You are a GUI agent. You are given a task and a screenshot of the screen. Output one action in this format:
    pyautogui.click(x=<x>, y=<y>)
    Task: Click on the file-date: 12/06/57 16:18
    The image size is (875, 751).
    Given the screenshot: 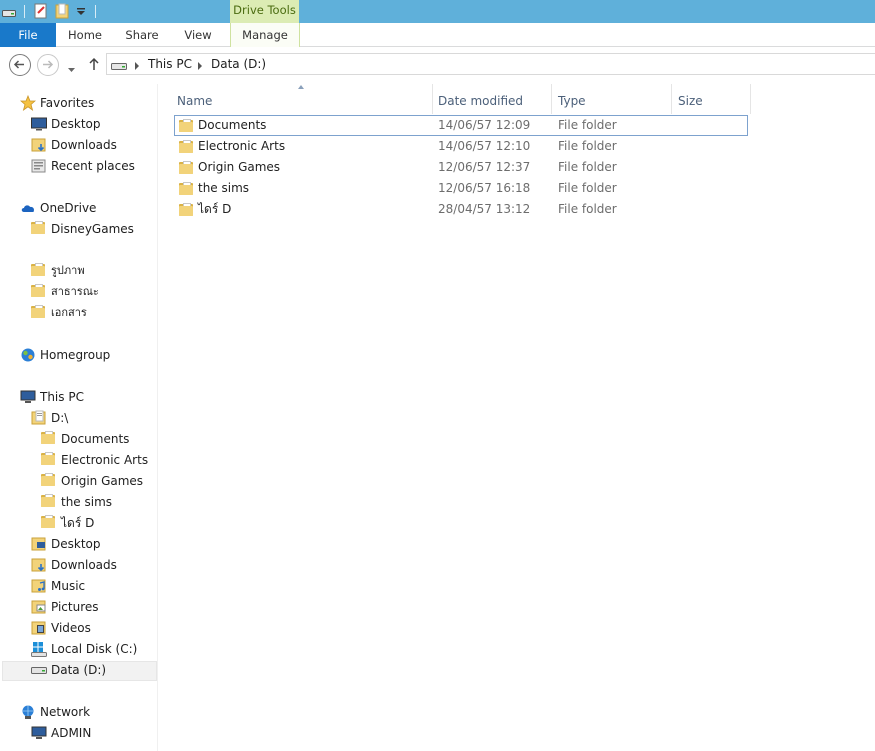 What is the action you would take?
    pyautogui.click(x=484, y=188)
    